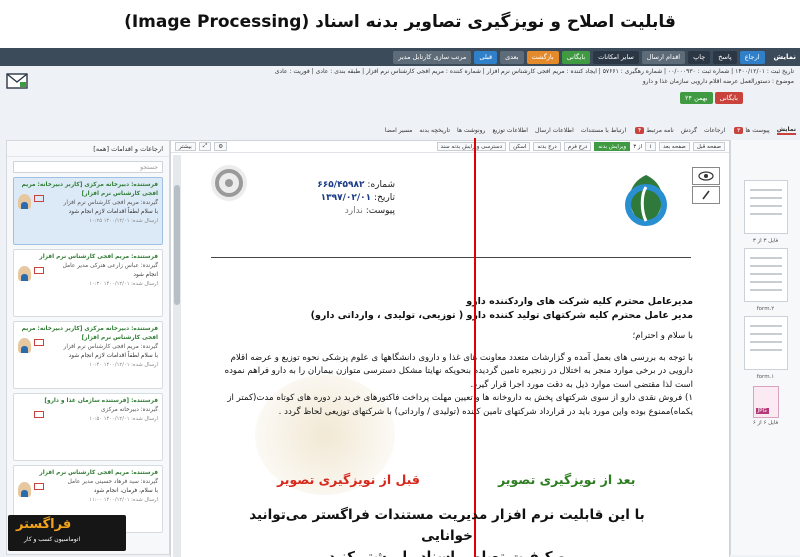 The width and height of the screenshot is (800, 557). Describe the element at coordinates (603, 130) in the screenshot. I see `tab-related-documents: ارتباط با مستندات` at that location.